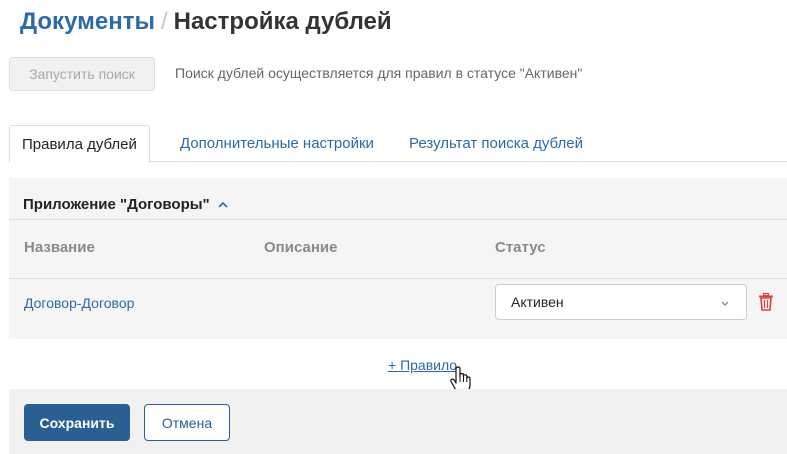 This screenshot has height=454, width=787. I want to click on status-select: Активен, so click(621, 302).